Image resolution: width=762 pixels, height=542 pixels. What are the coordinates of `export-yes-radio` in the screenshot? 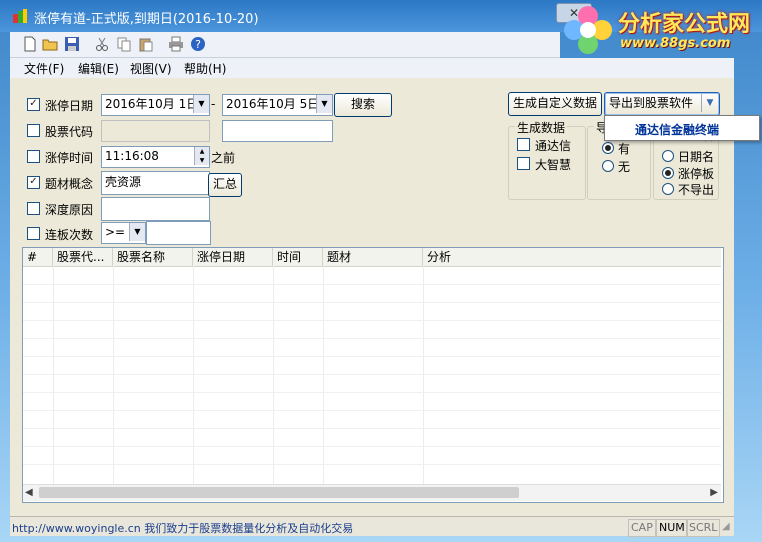 It's located at (608, 148).